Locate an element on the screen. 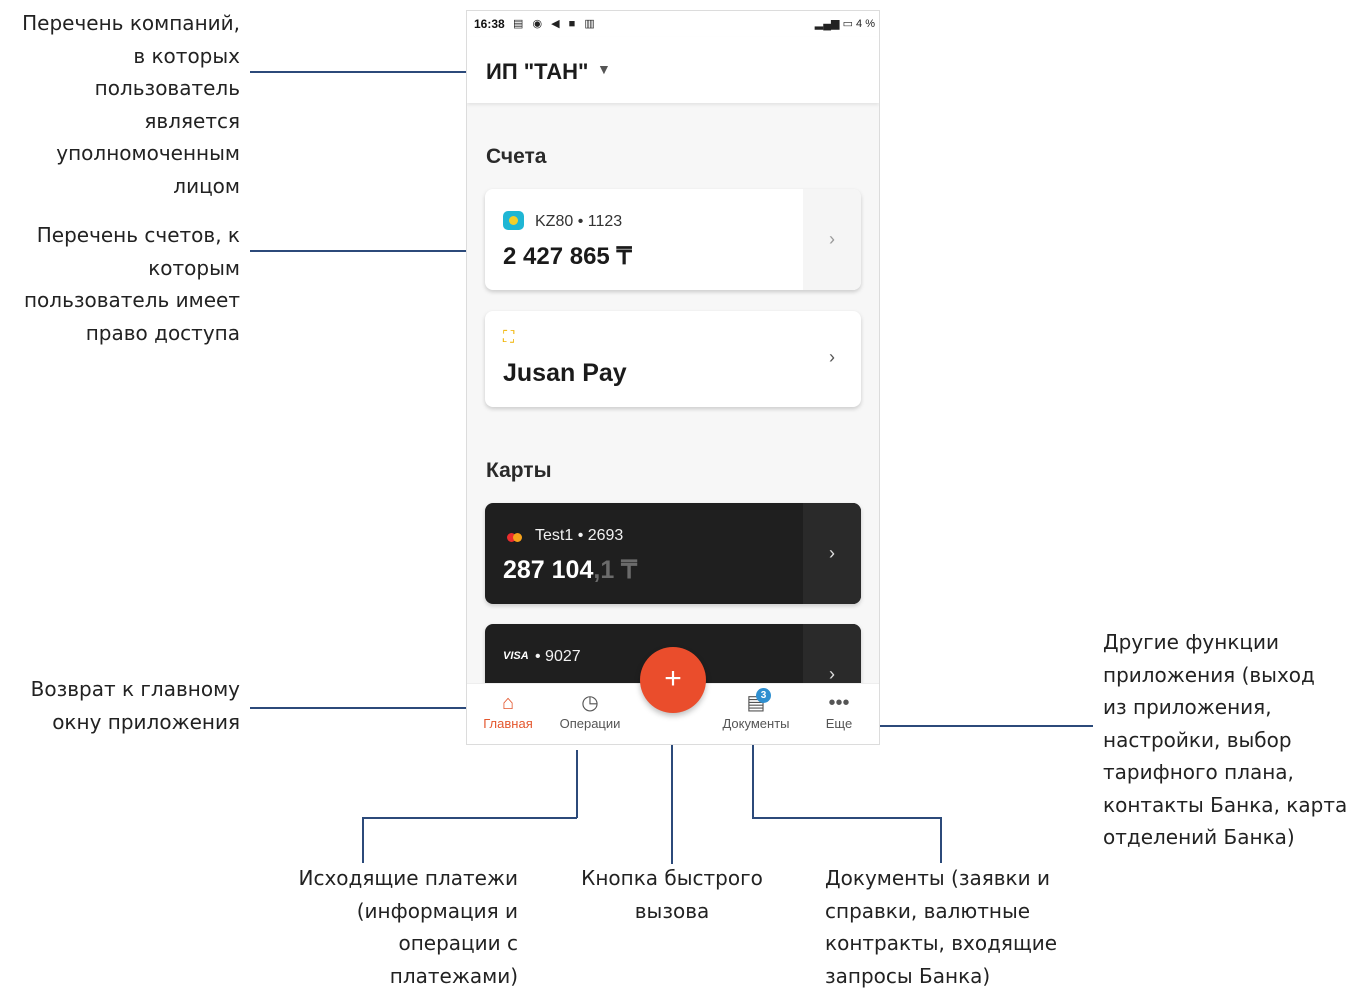  card-balance: 287 104,1 ₸ is located at coordinates (570, 570).